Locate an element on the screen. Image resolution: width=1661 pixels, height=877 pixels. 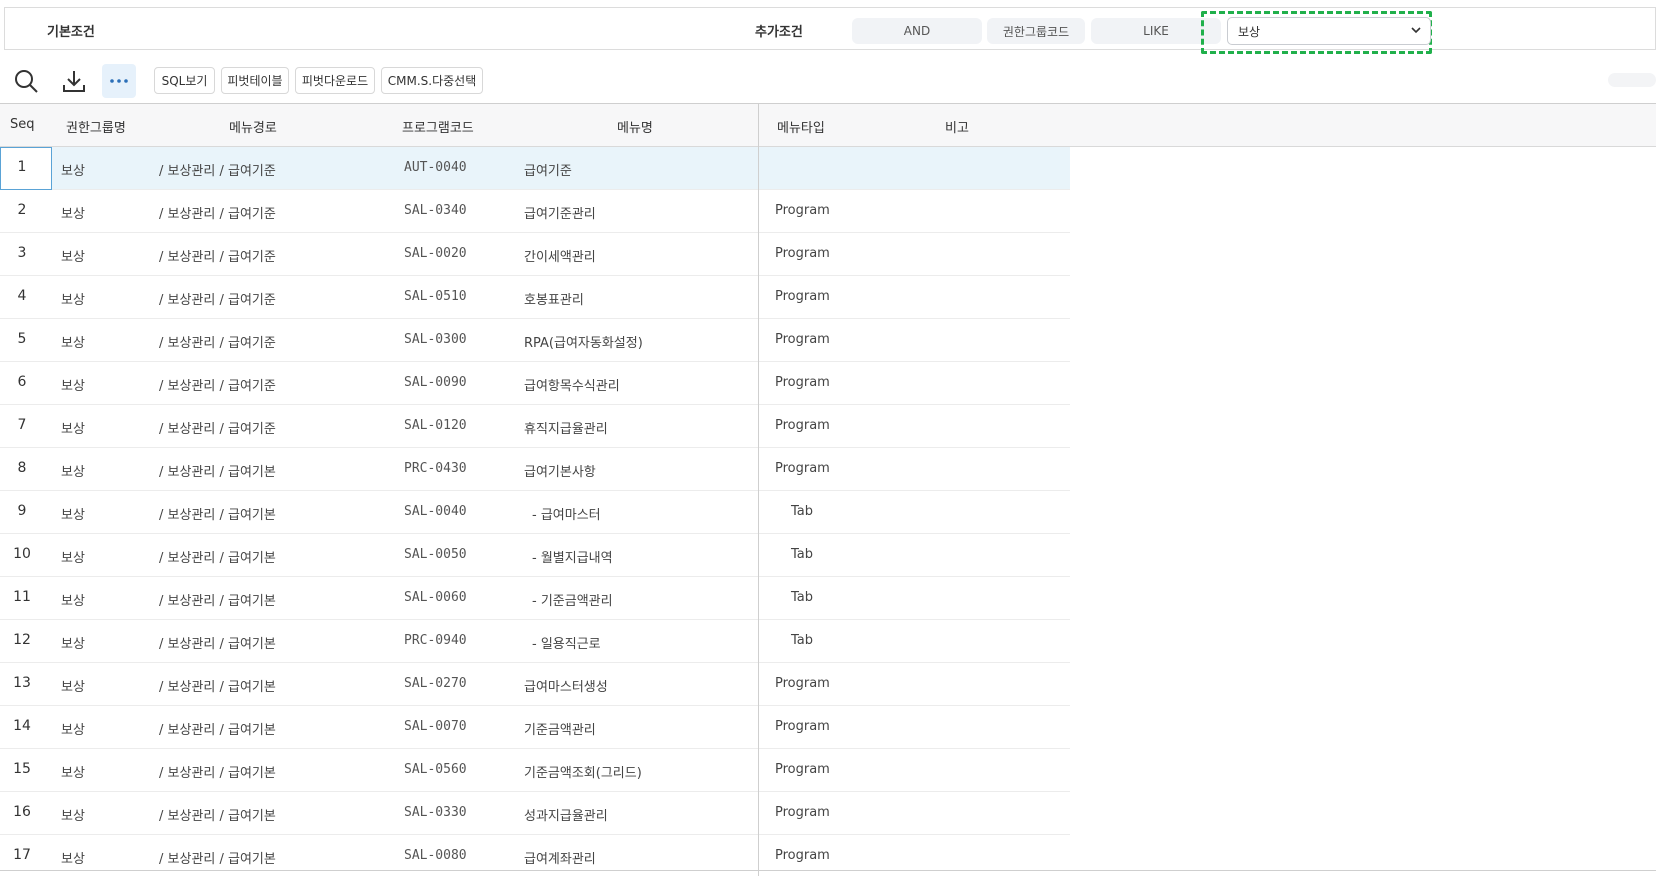
field-select: 권한그룹코드 is located at coordinates (1036, 31).